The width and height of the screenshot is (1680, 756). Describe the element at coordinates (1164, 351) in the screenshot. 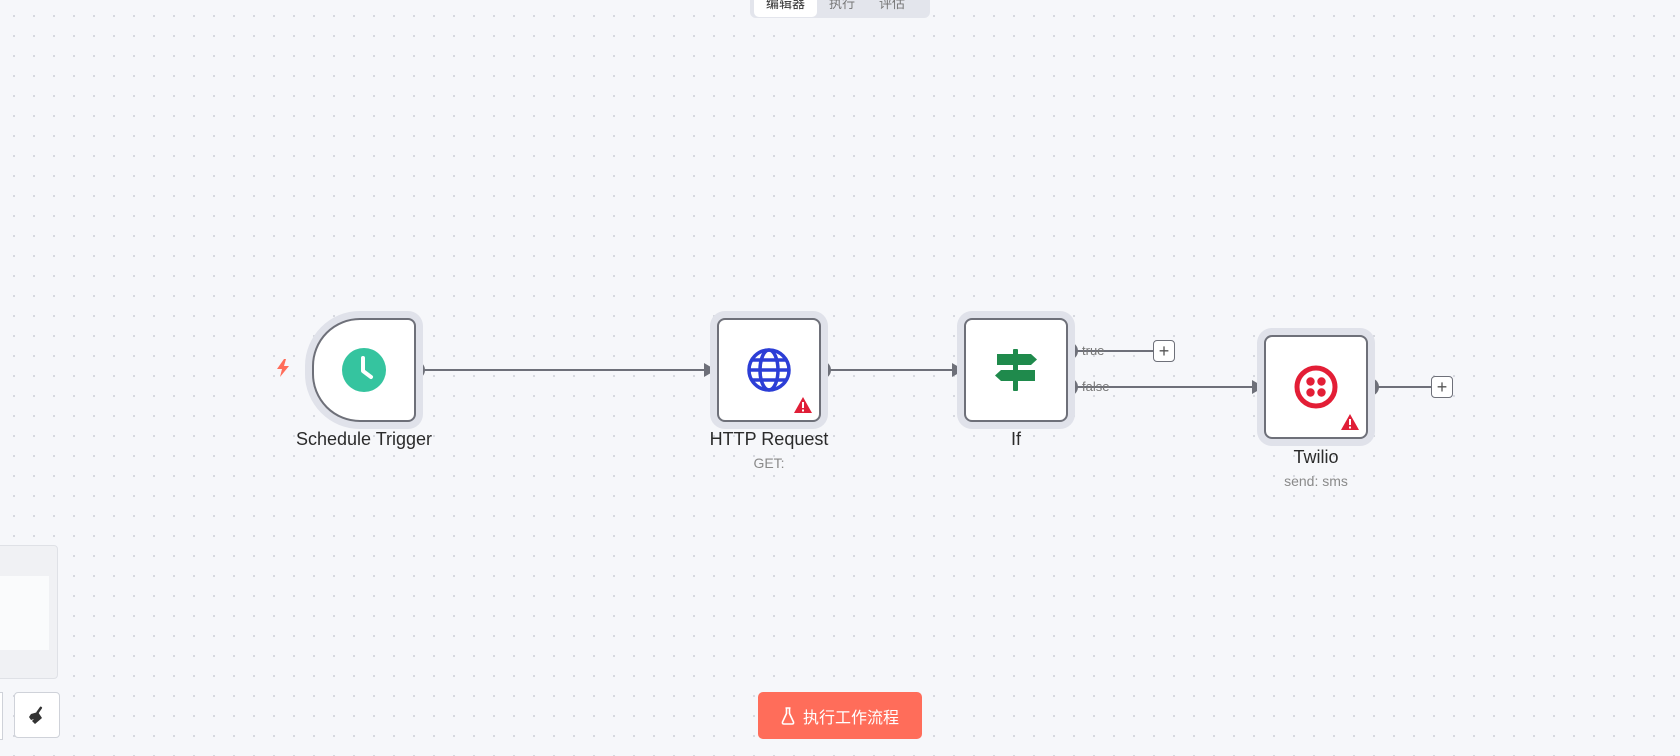

I see `add-node-true-button: +` at that location.